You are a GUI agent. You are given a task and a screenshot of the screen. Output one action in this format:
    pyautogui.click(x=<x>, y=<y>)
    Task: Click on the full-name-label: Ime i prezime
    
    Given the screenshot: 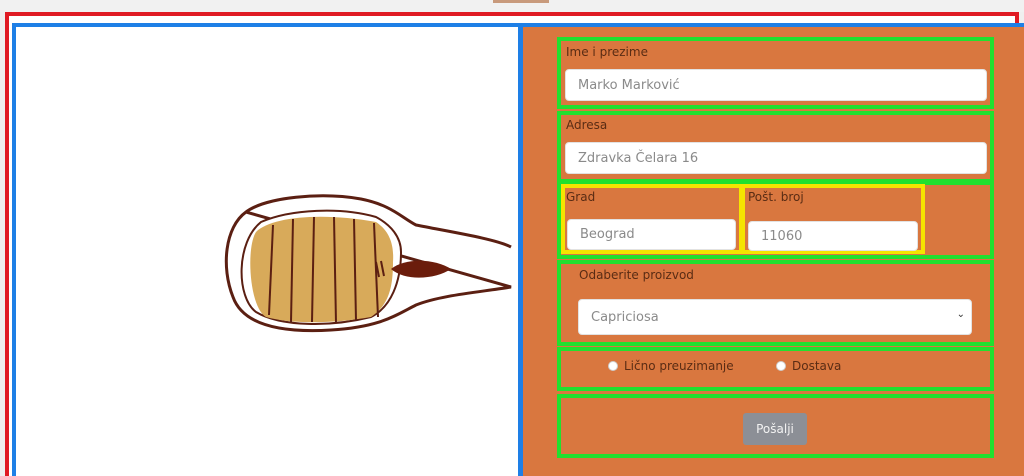 What is the action you would take?
    pyautogui.click(x=607, y=52)
    